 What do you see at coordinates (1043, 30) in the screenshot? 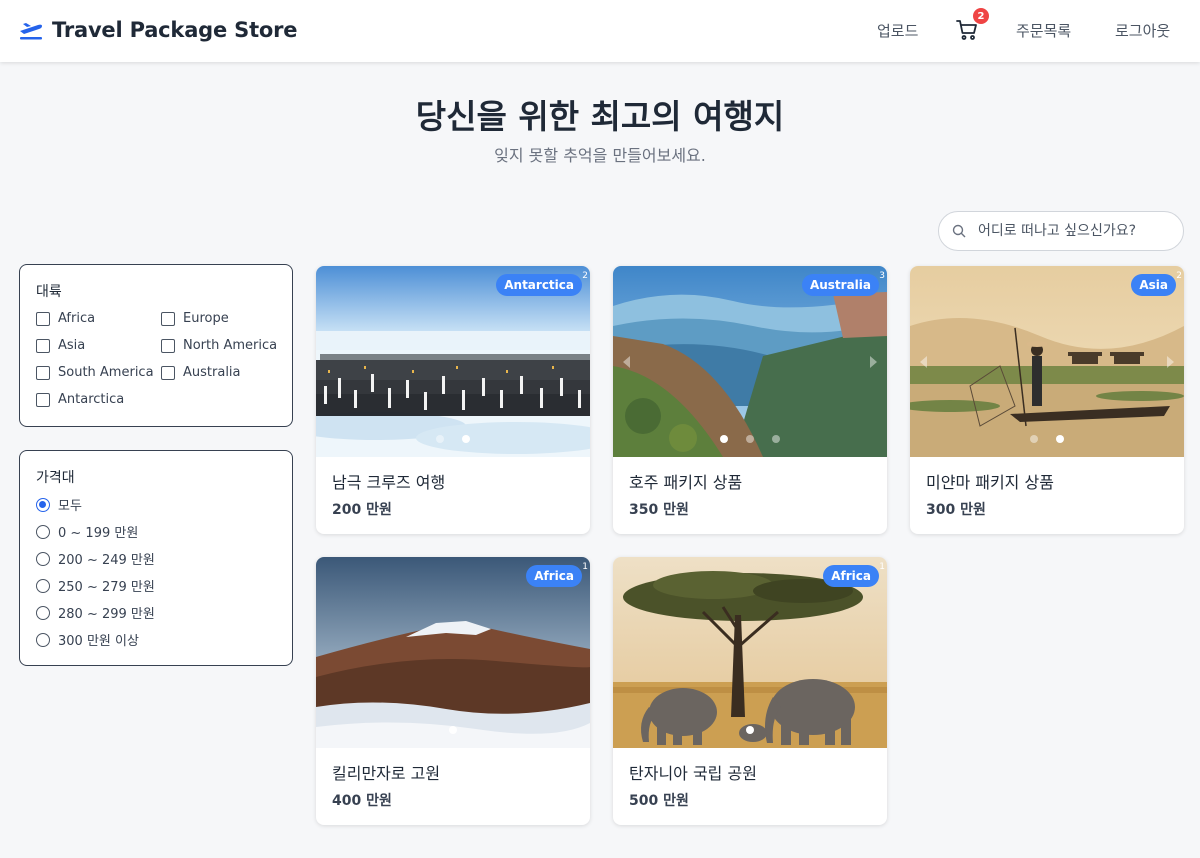
I see `nav-orders-link: 주문목록` at bounding box center [1043, 30].